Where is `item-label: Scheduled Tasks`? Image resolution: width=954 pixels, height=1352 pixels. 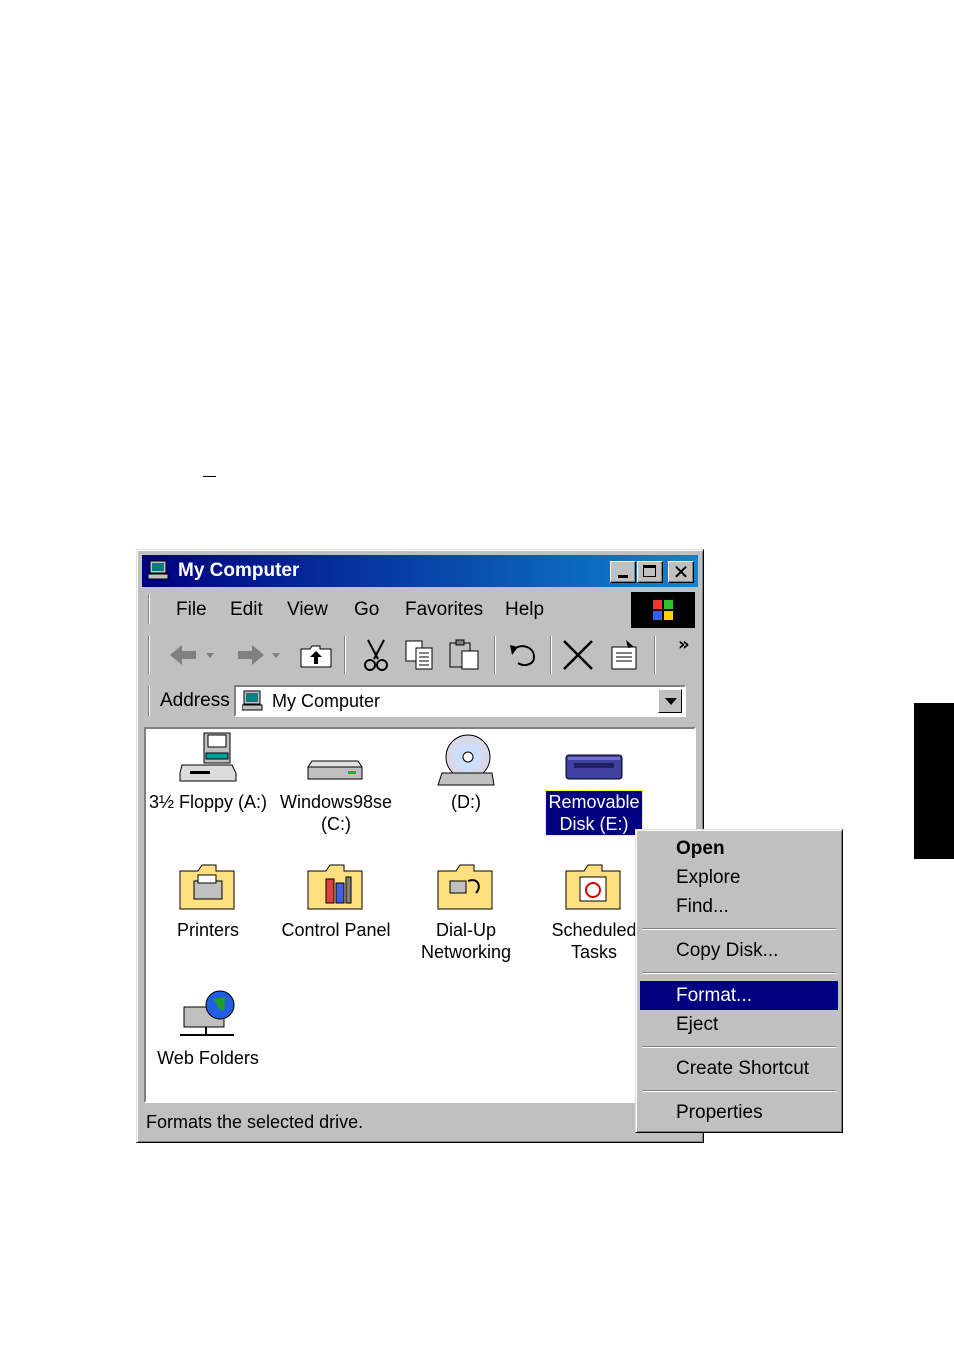
item-label: Scheduled Tasks is located at coordinates (594, 941).